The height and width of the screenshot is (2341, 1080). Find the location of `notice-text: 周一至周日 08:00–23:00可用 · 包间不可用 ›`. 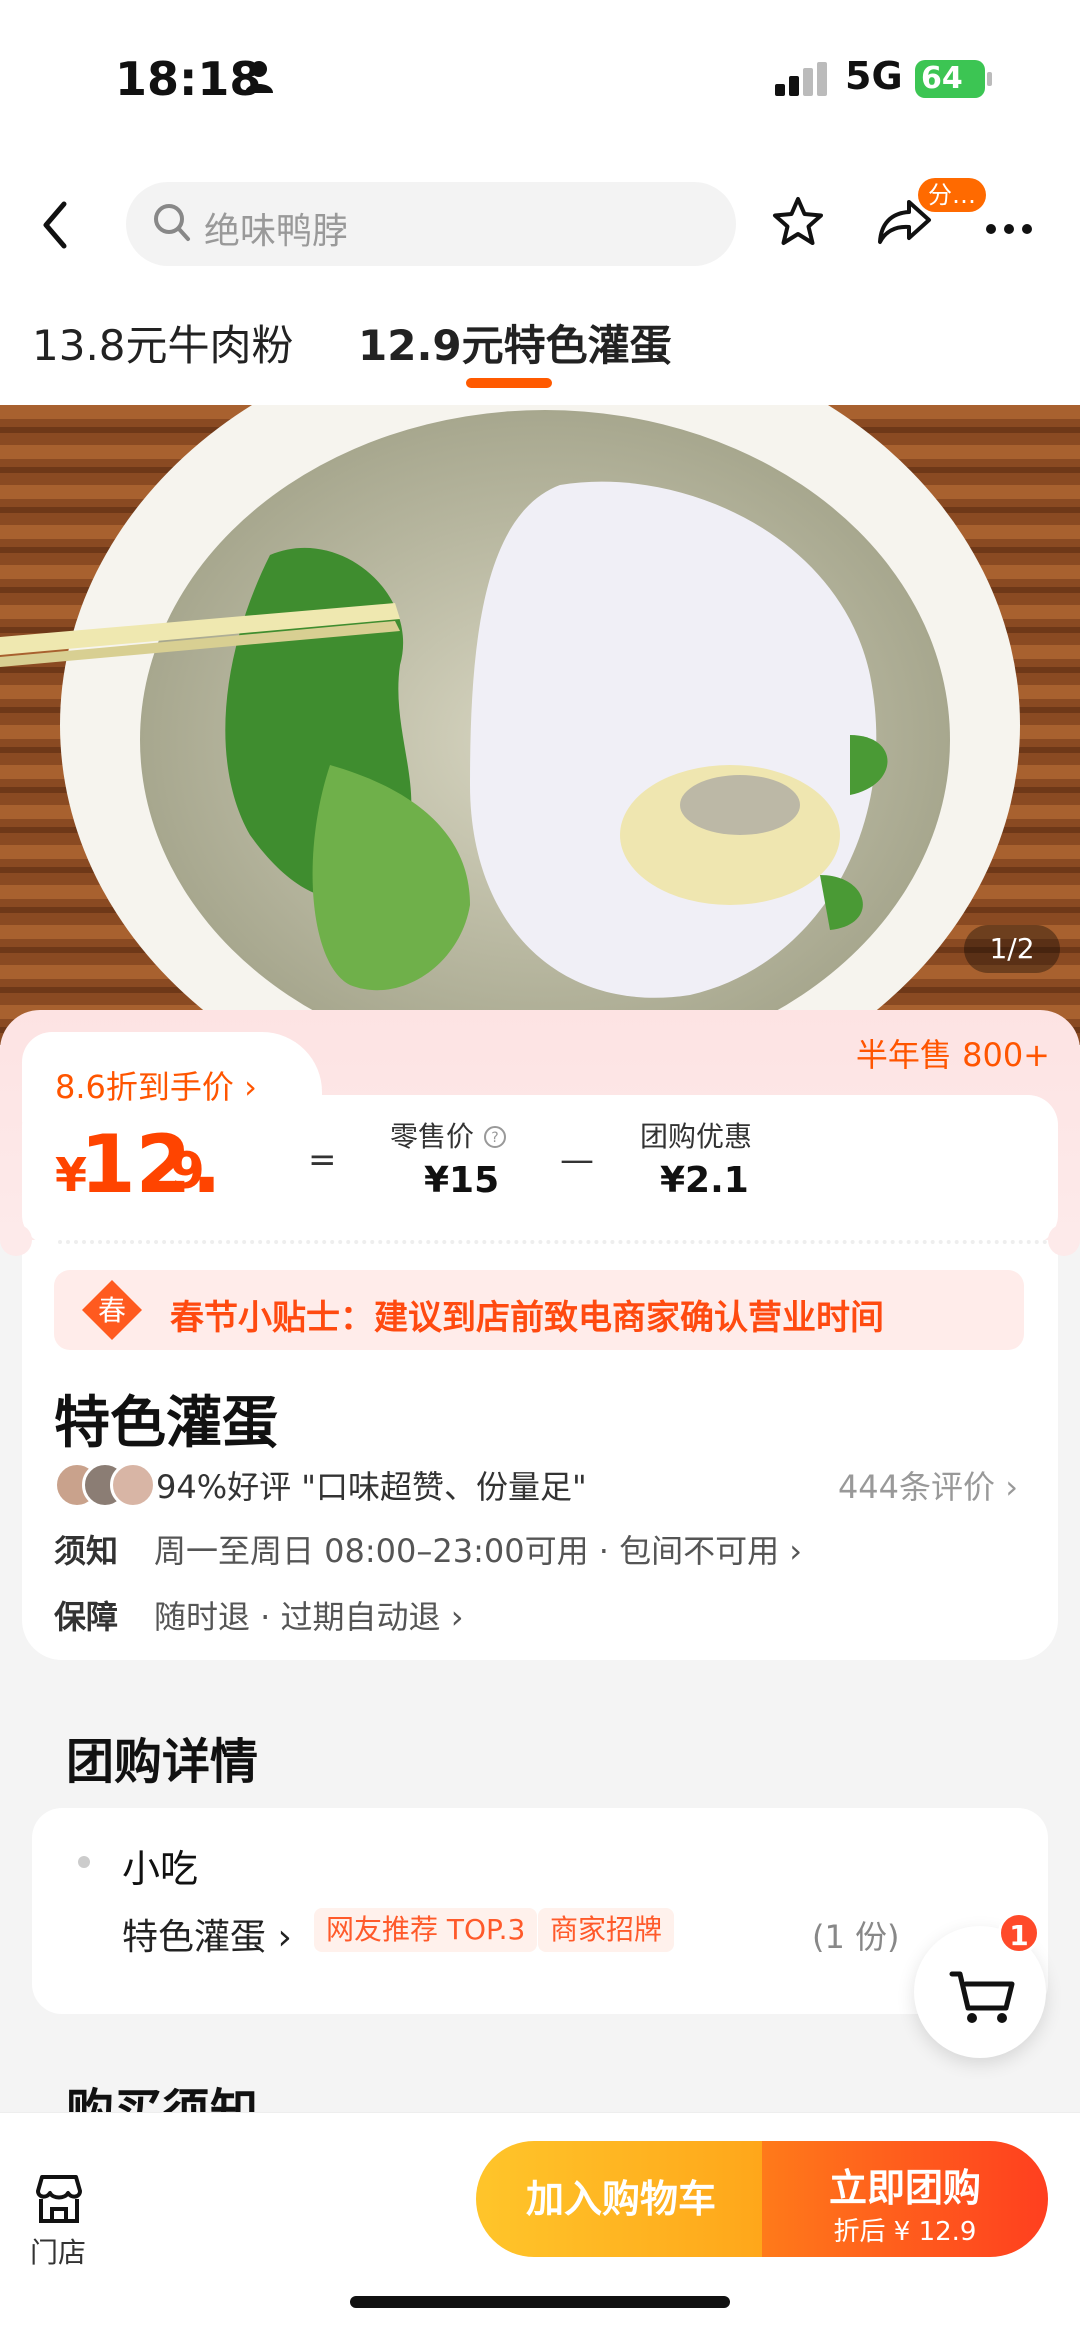

notice-text: 周一至周日 08:00–23:00可用 · 包间不可用 › is located at coordinates (478, 1549).